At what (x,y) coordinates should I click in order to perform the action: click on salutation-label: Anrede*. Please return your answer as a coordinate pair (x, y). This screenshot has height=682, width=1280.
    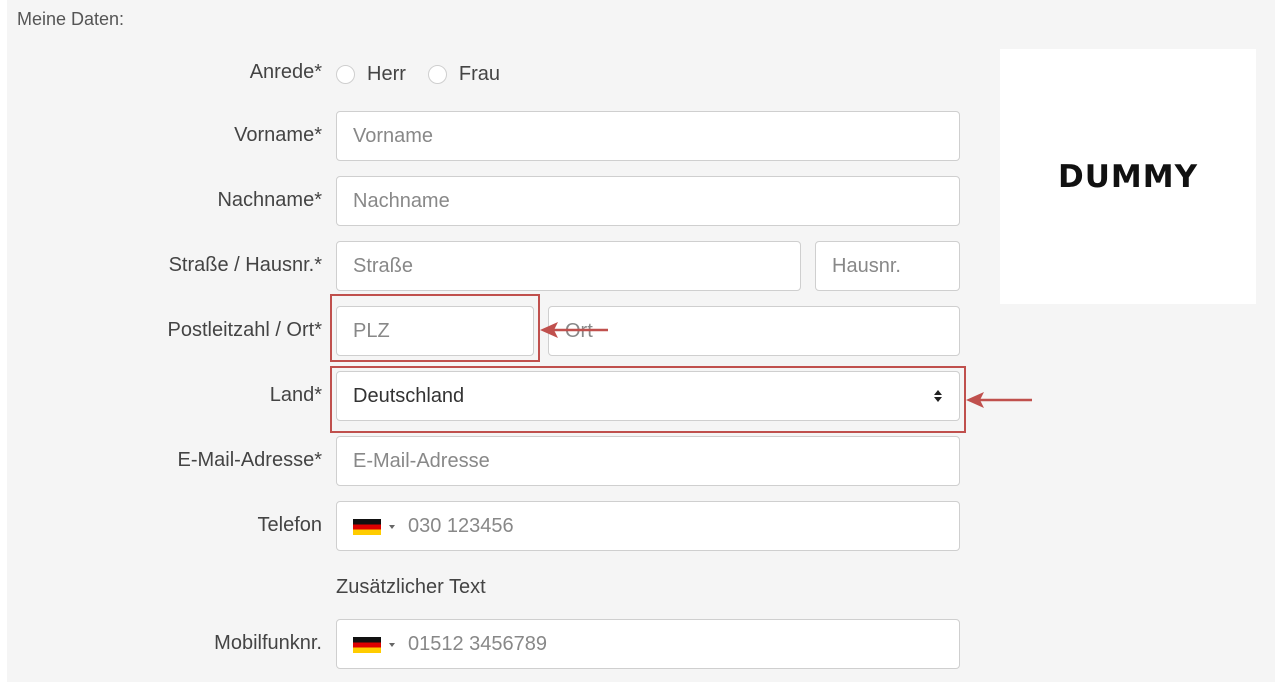
    Looking at the image, I should click on (285, 72).